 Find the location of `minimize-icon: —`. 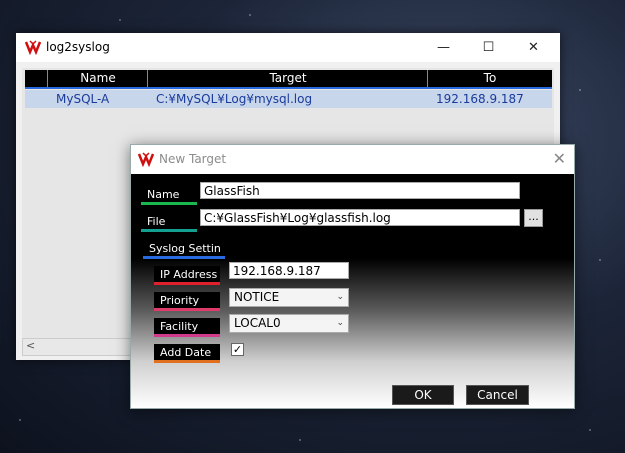

minimize-icon: — is located at coordinates (443, 47).